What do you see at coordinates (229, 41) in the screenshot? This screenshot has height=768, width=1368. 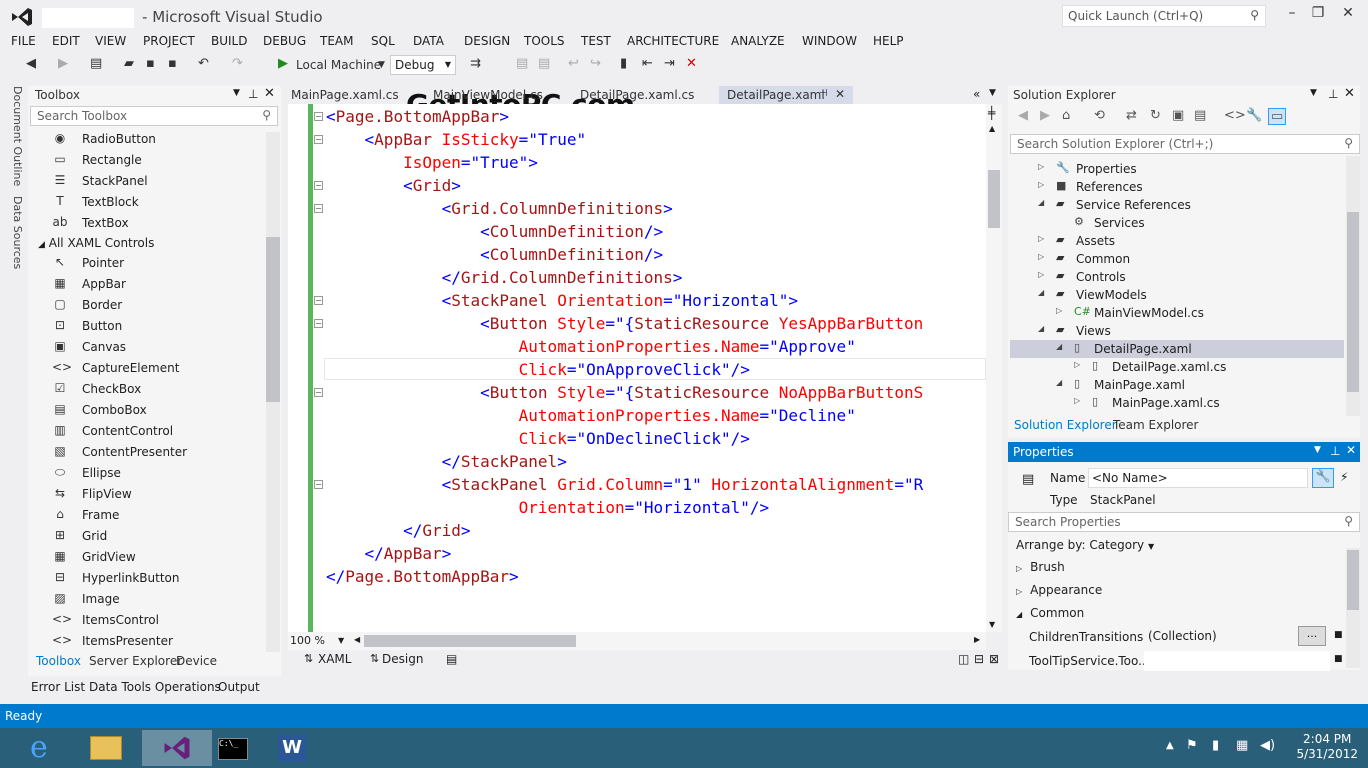 I see `menu-build: BUILD` at bounding box center [229, 41].